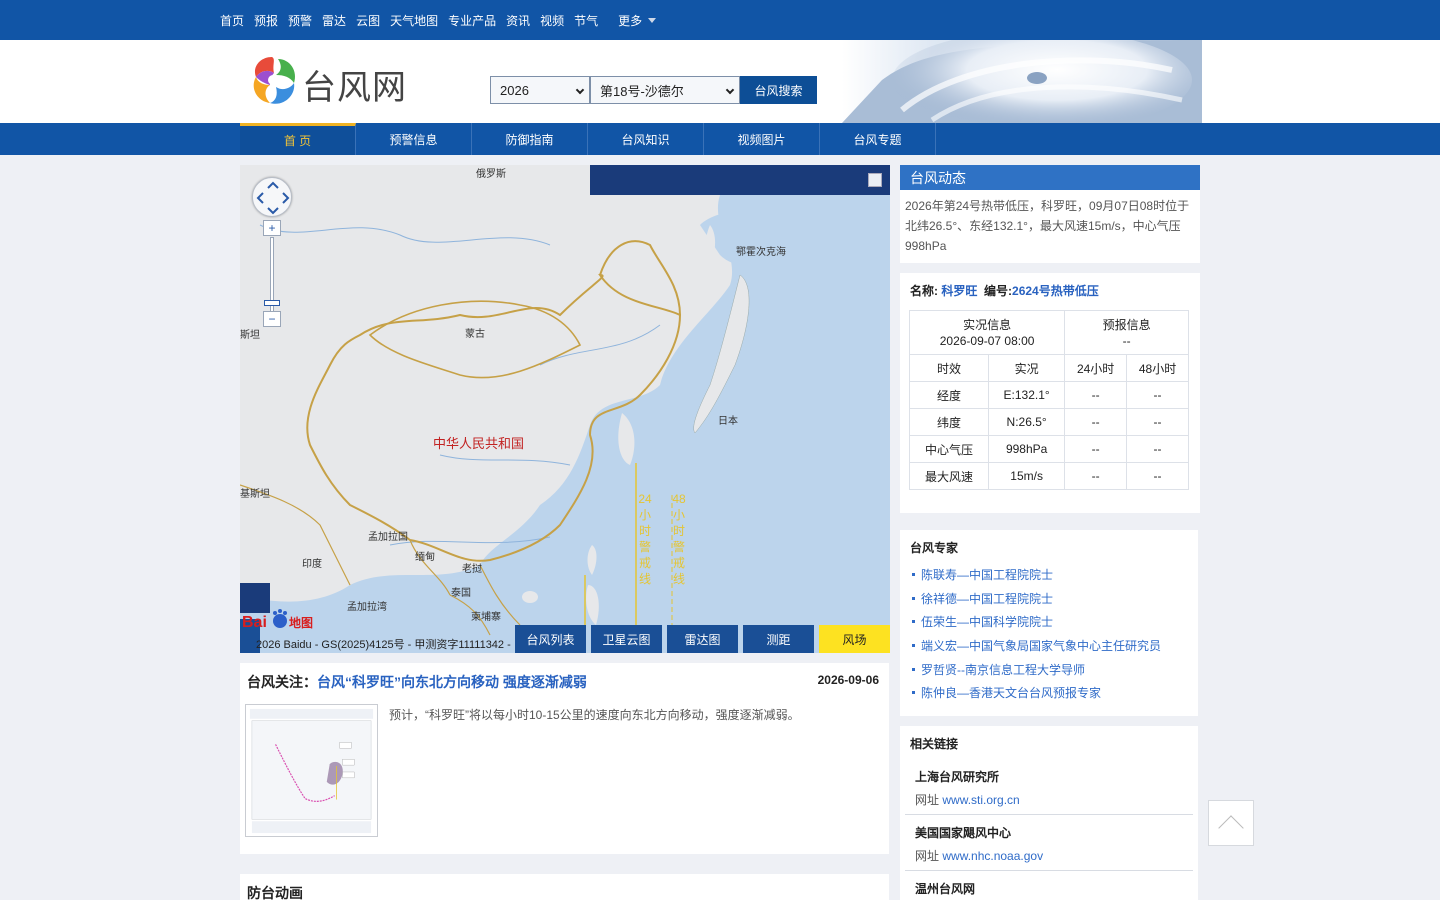  What do you see at coordinates (678, 531) in the screenshot?
I see `warning-line-48h-char: 时` at bounding box center [678, 531].